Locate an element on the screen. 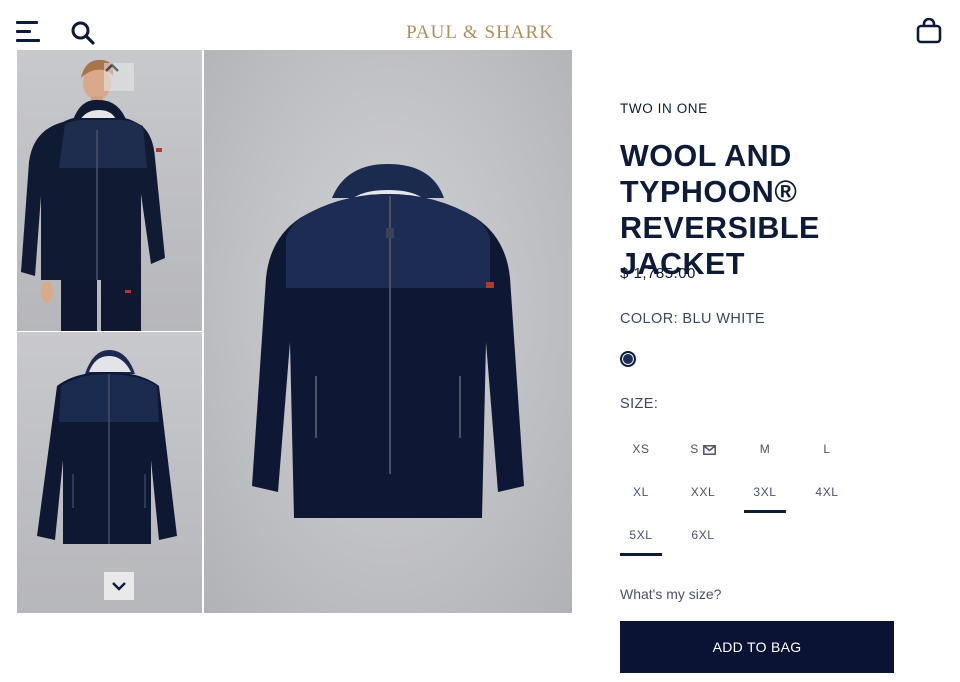  gallery-up-button is located at coordinates (119, 77).